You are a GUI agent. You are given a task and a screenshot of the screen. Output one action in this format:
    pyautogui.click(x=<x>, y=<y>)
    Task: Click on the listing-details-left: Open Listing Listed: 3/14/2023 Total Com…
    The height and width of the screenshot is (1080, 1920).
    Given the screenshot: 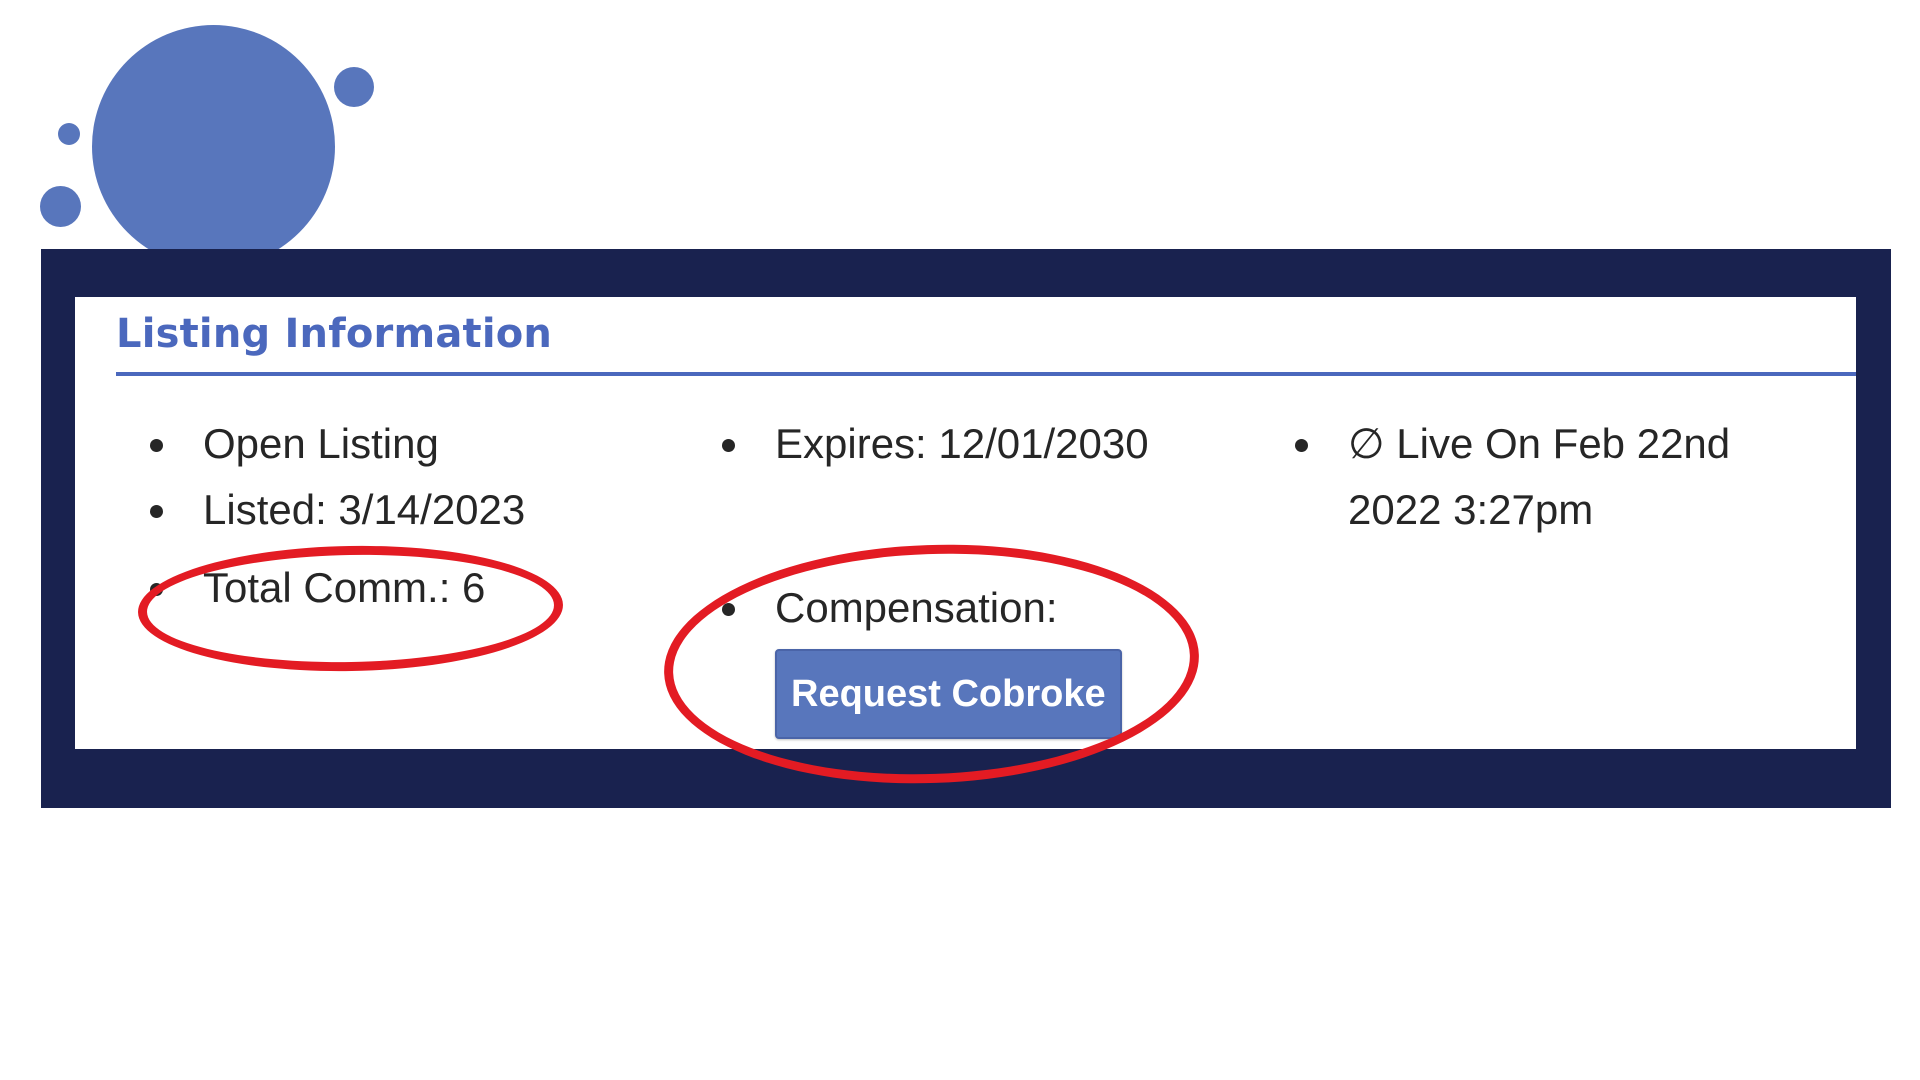 What is the action you would take?
    pyautogui.click(x=390, y=516)
    